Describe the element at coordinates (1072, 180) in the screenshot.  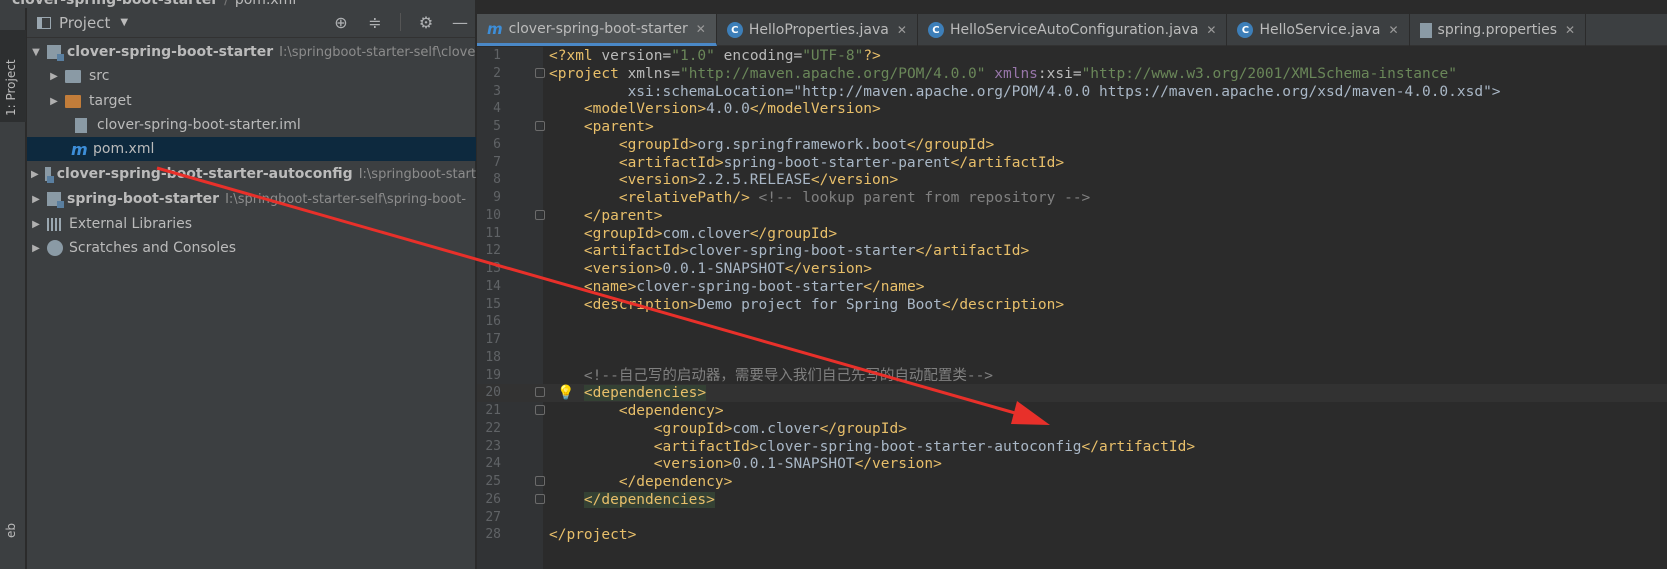
I see `code-line: 8 <version>2.2.5.RELEASE</version>` at that location.